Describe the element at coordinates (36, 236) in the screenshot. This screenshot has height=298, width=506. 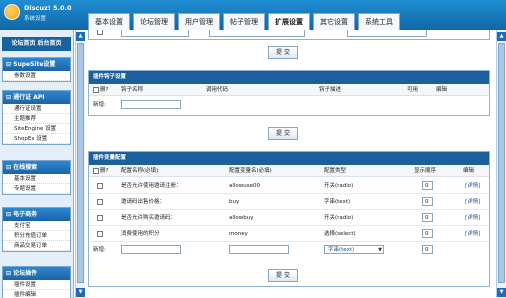
I see `menu-item: 积分充值订单` at that location.